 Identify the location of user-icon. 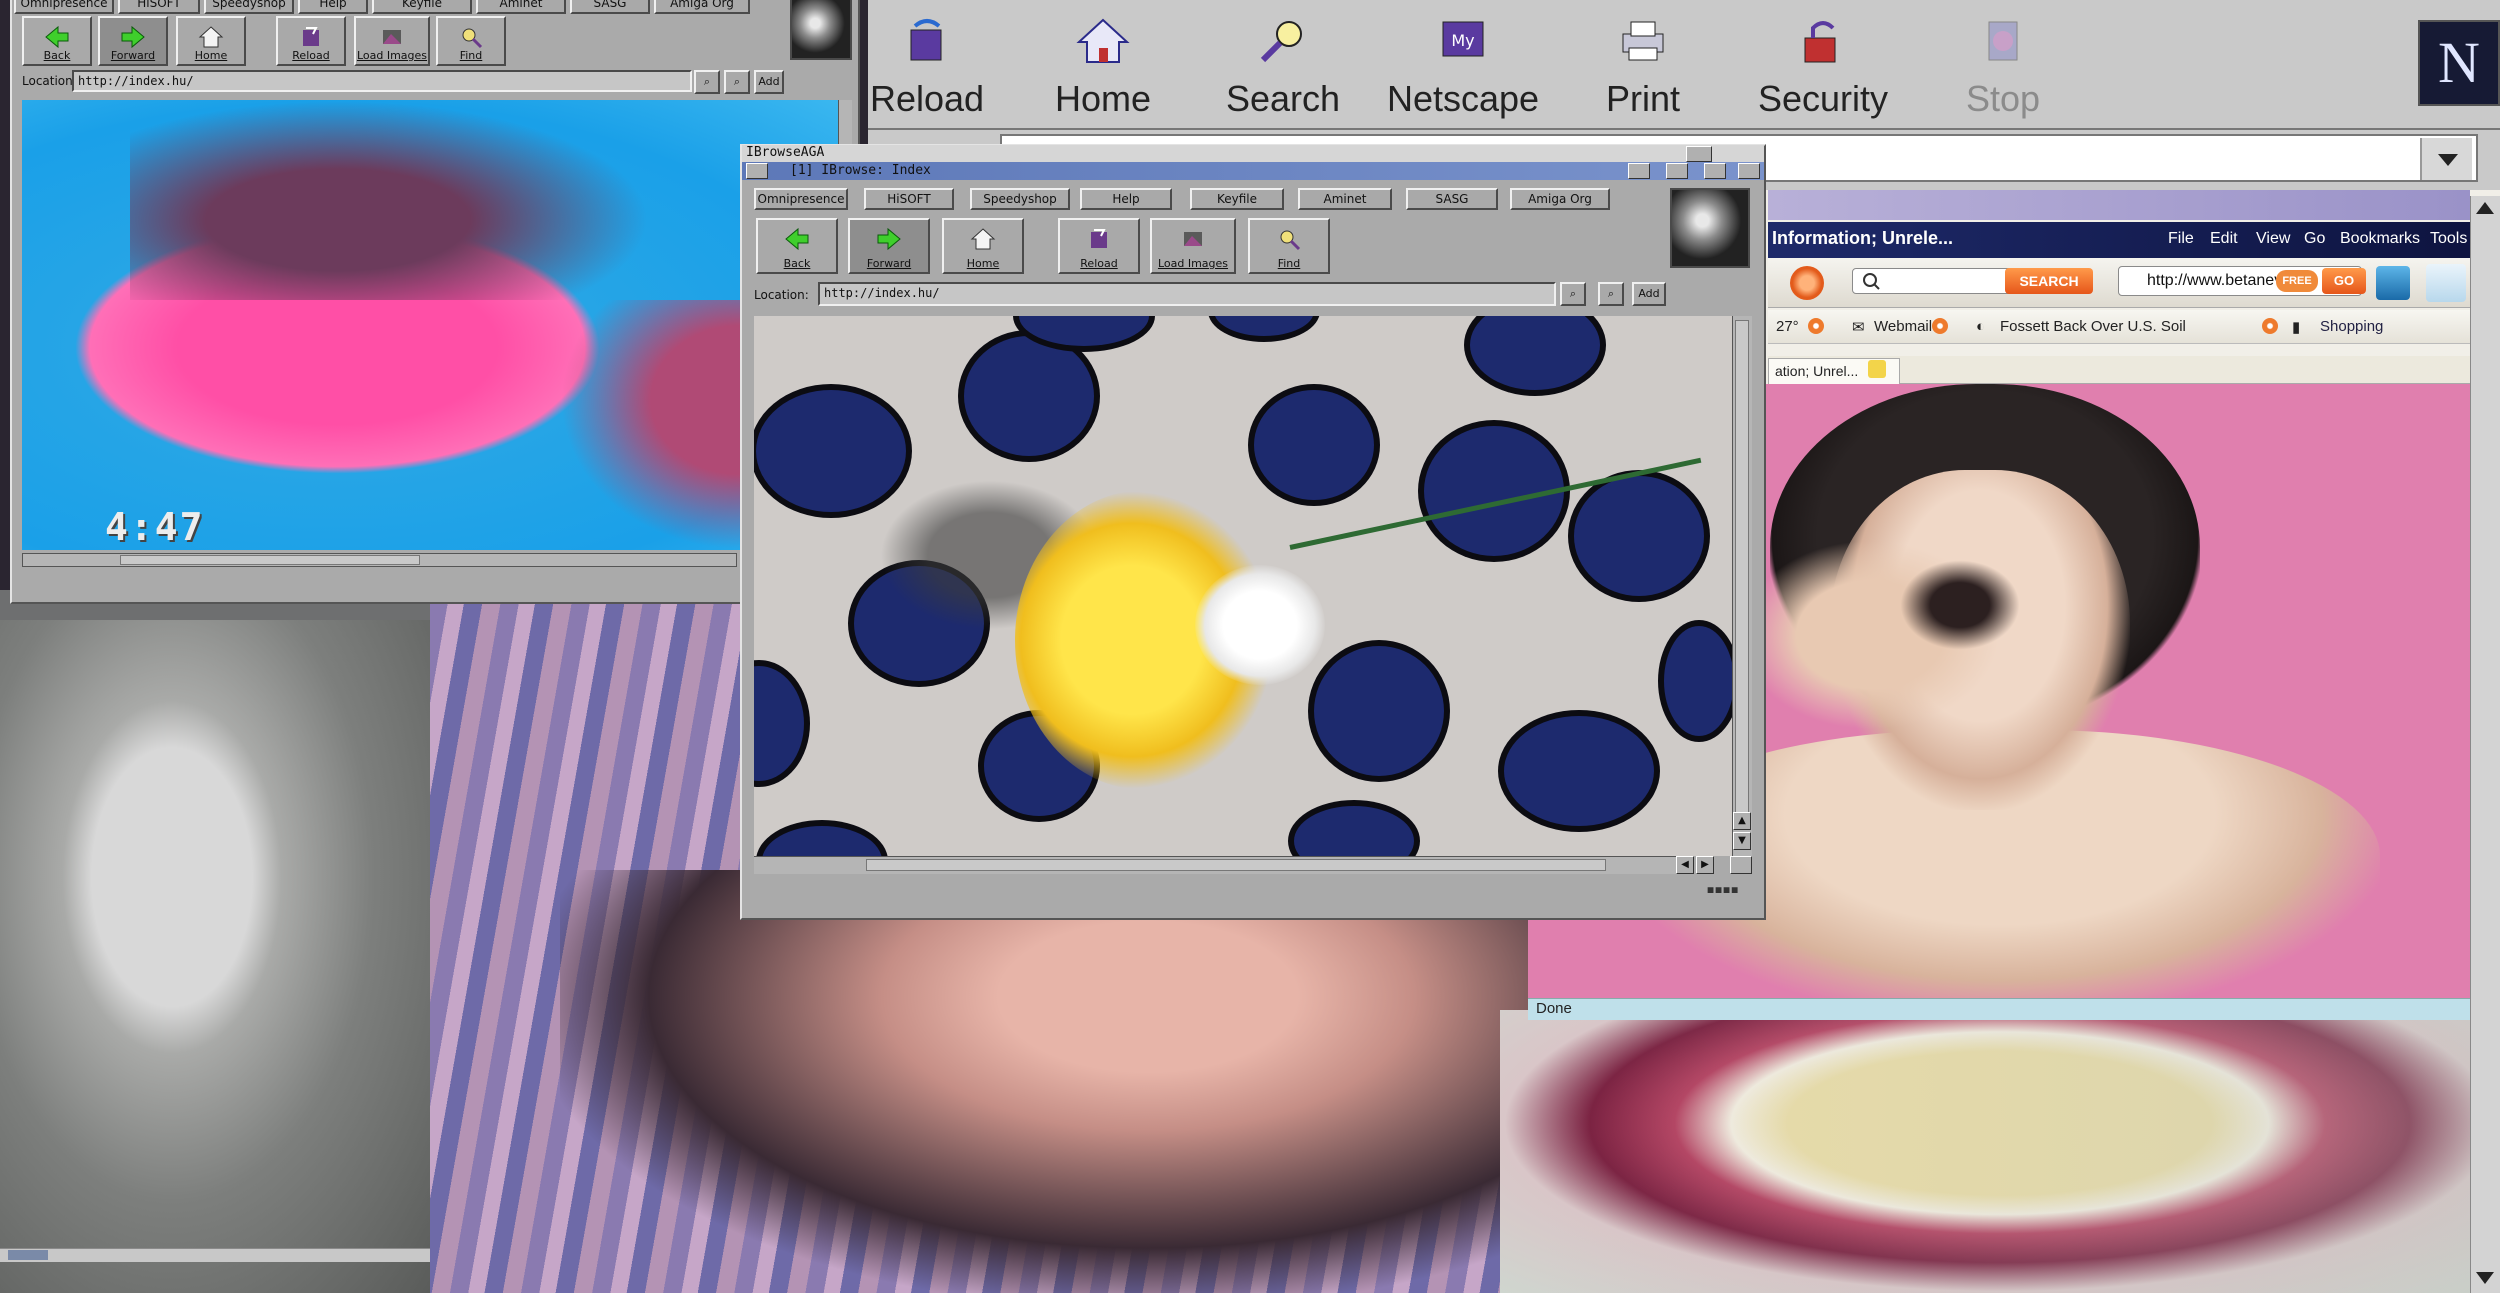
(2446, 283).